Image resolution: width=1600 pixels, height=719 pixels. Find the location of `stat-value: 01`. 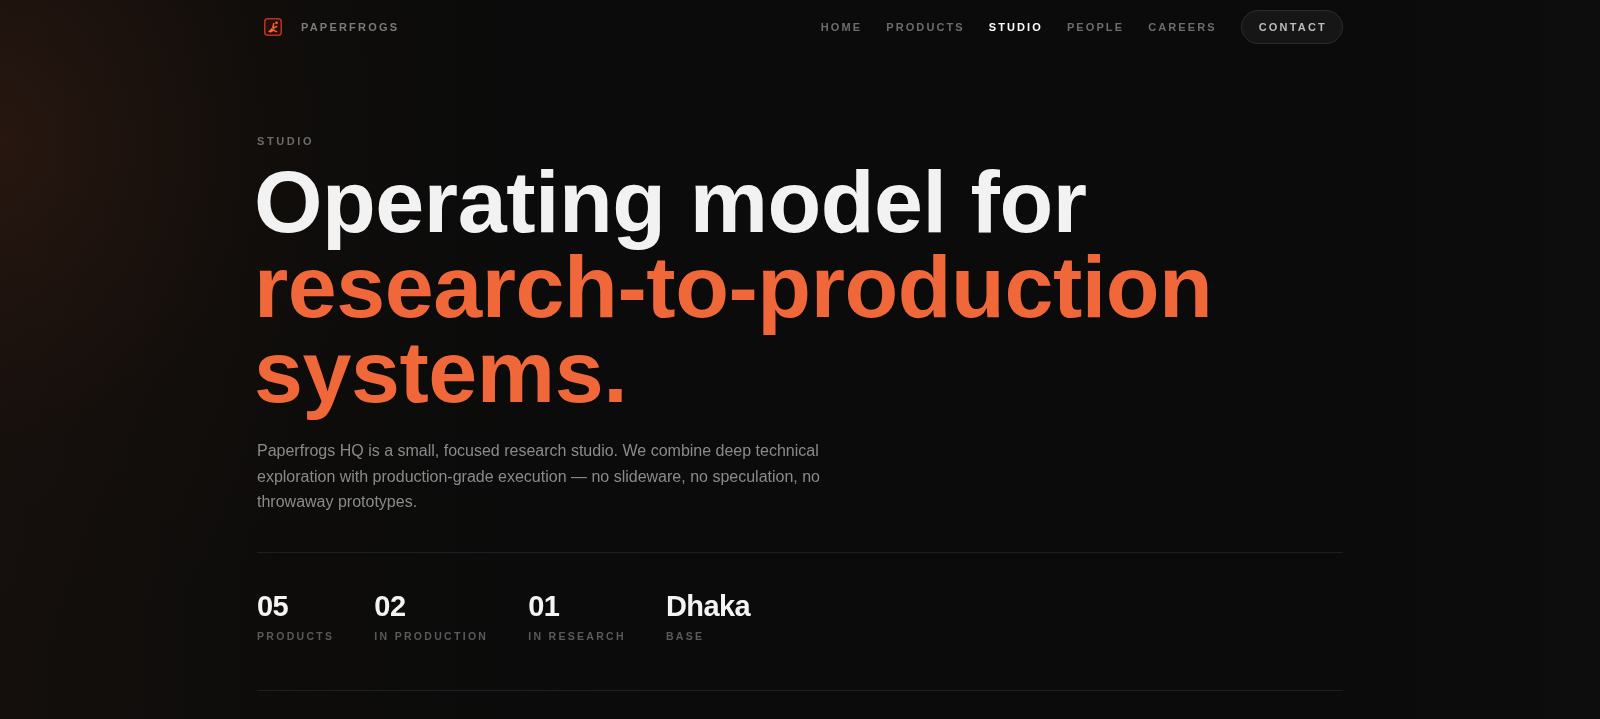

stat-value: 01 is located at coordinates (544, 605).